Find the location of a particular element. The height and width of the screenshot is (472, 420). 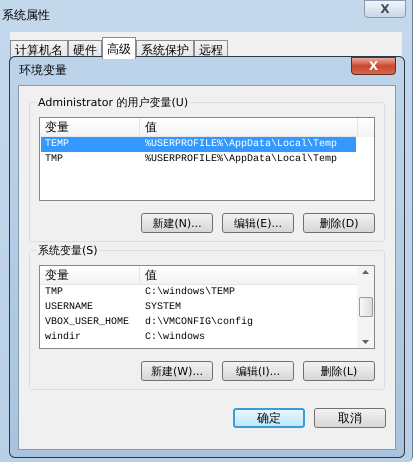

variable-value: SYSTEM is located at coordinates (163, 308).